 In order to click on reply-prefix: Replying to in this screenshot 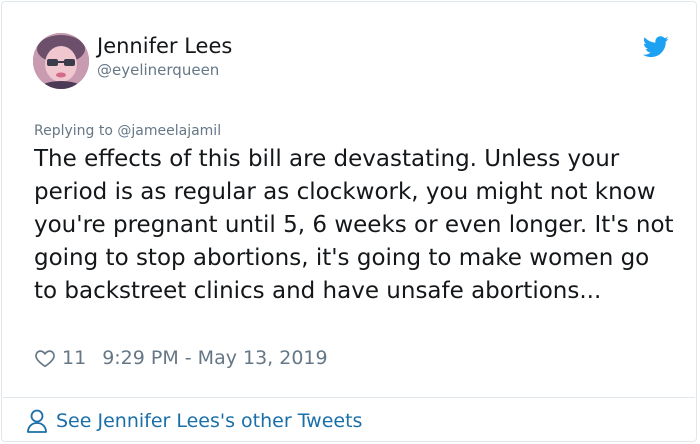, I will do `click(73, 131)`.